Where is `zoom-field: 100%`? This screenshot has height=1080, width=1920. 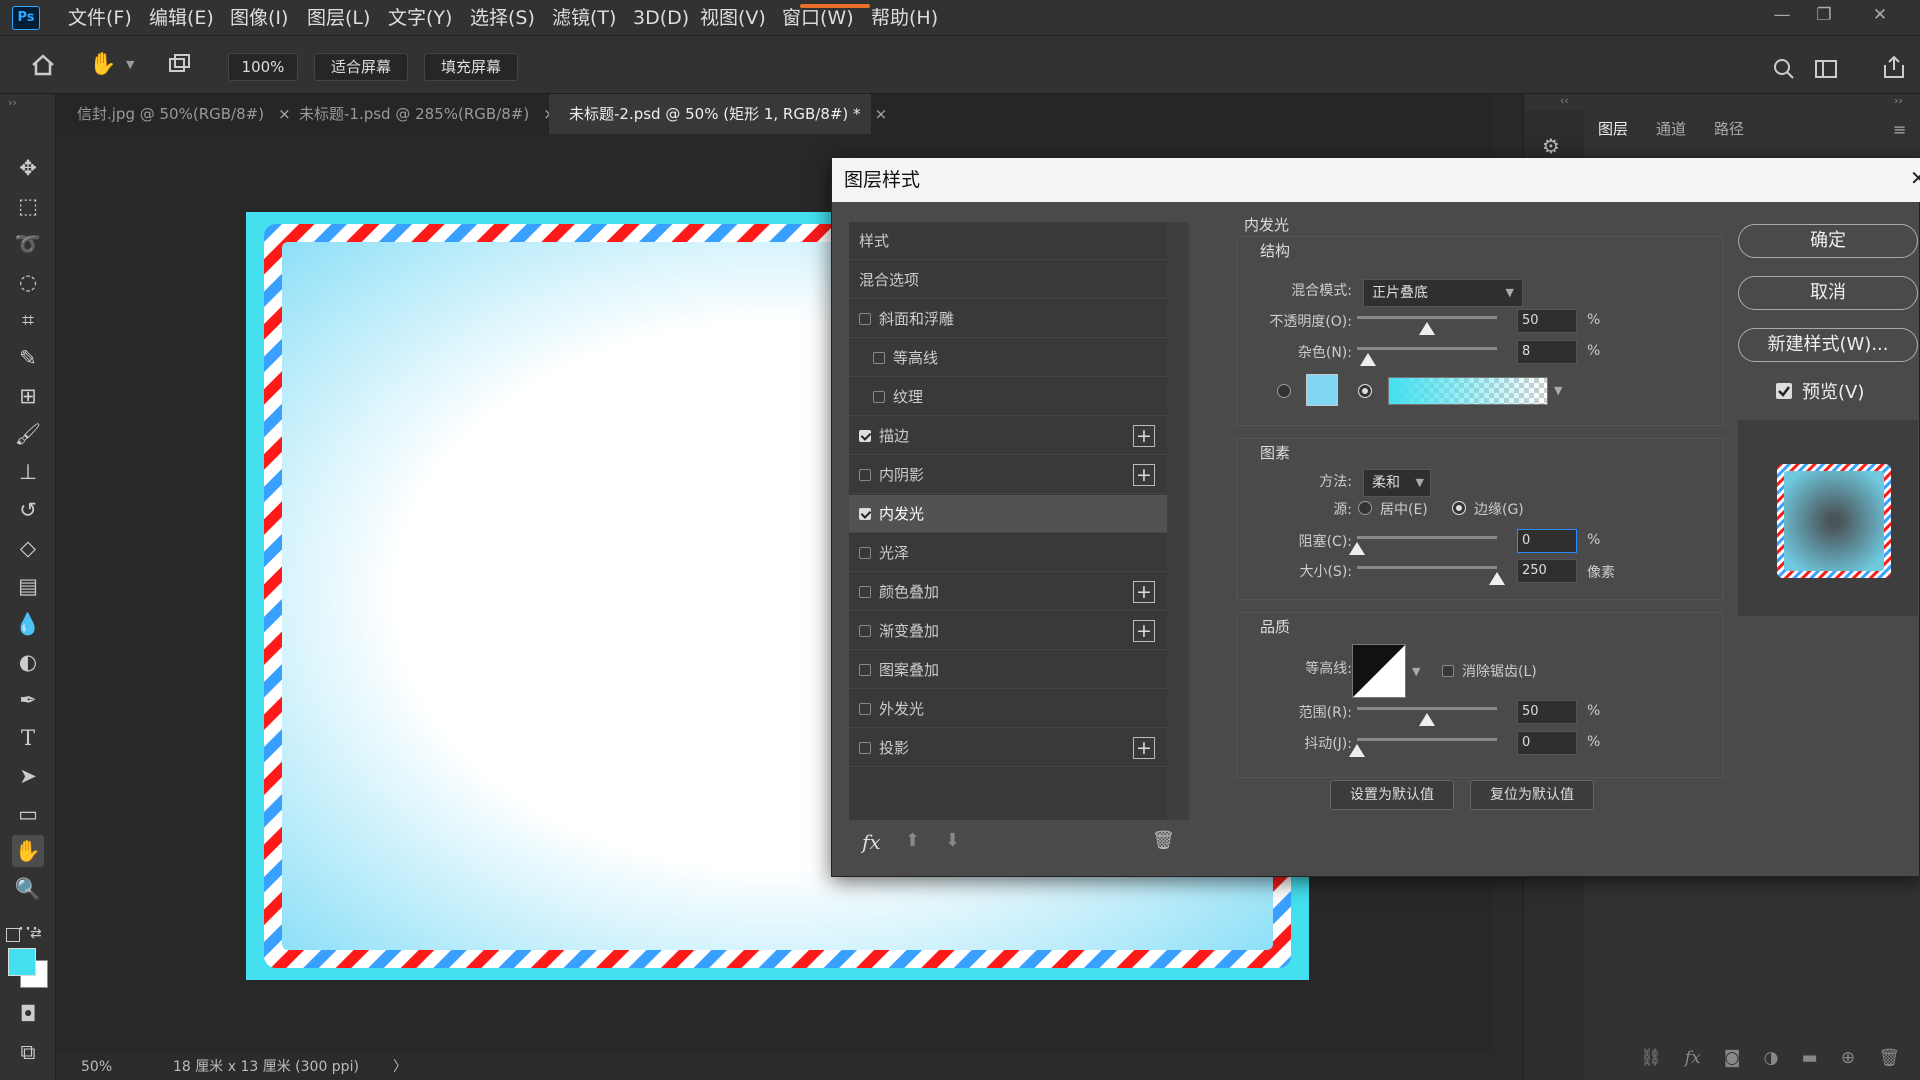
zoom-field: 100% is located at coordinates (263, 67).